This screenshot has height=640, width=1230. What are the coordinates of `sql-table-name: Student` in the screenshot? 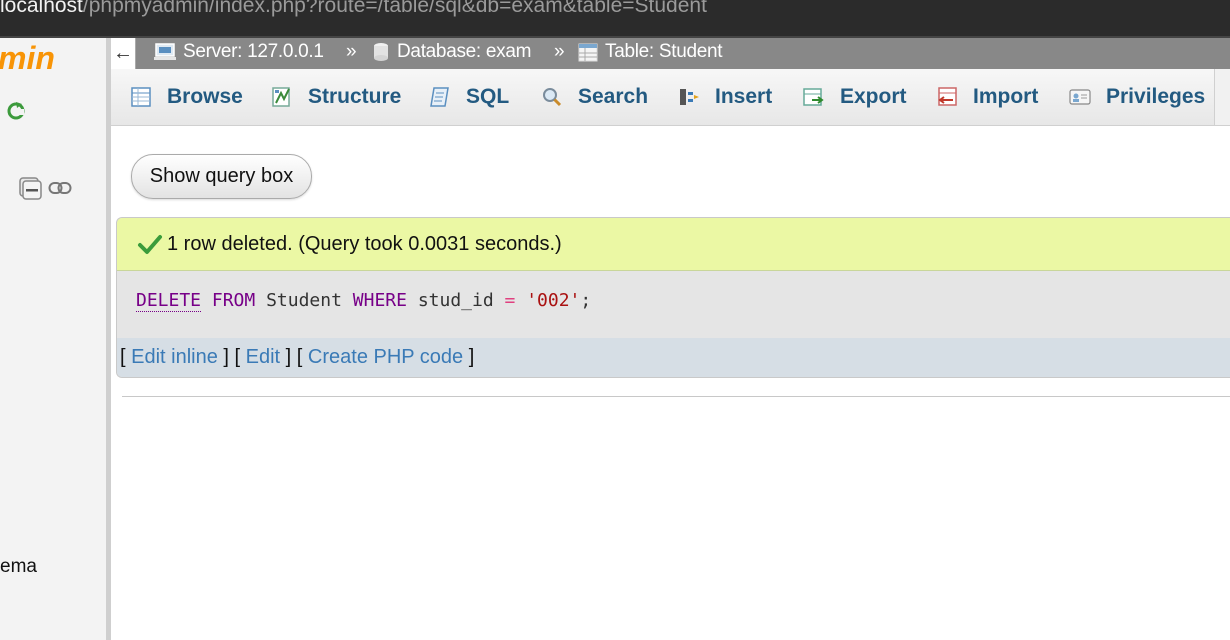 It's located at (304, 300).